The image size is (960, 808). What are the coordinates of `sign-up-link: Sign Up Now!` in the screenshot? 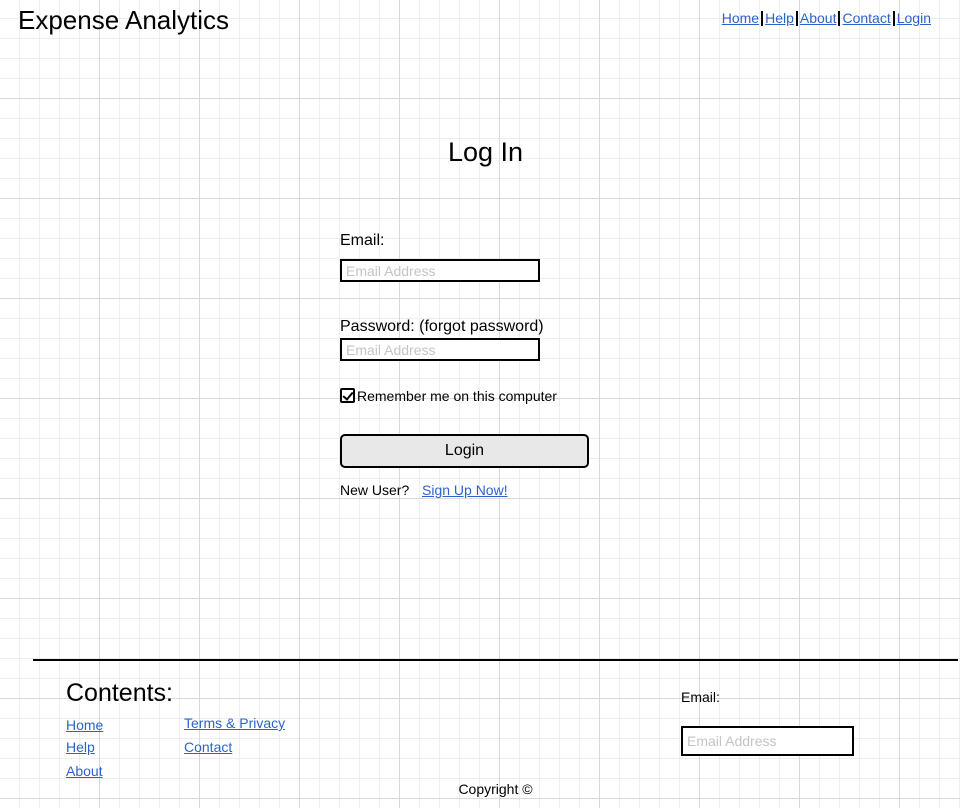 It's located at (465, 490).